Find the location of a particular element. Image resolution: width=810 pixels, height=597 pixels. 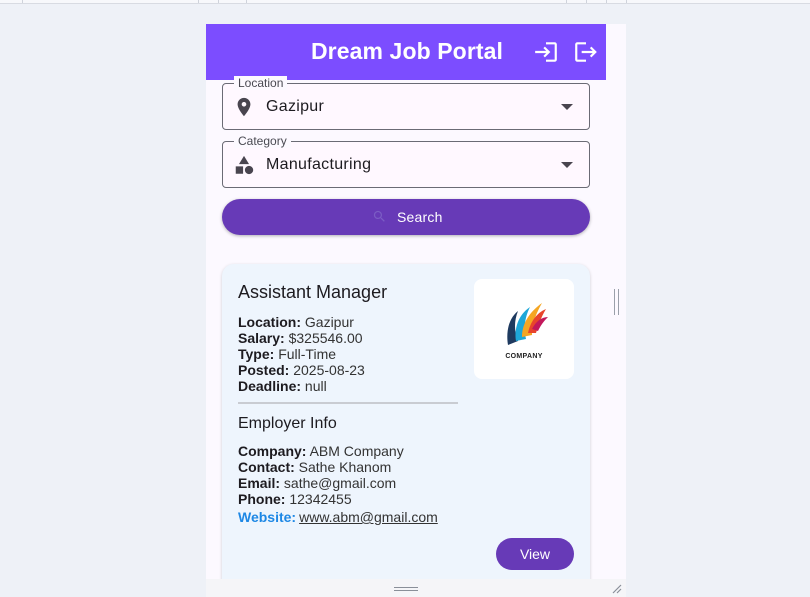

job-type-row: Type: Full-Time is located at coordinates (287, 354).